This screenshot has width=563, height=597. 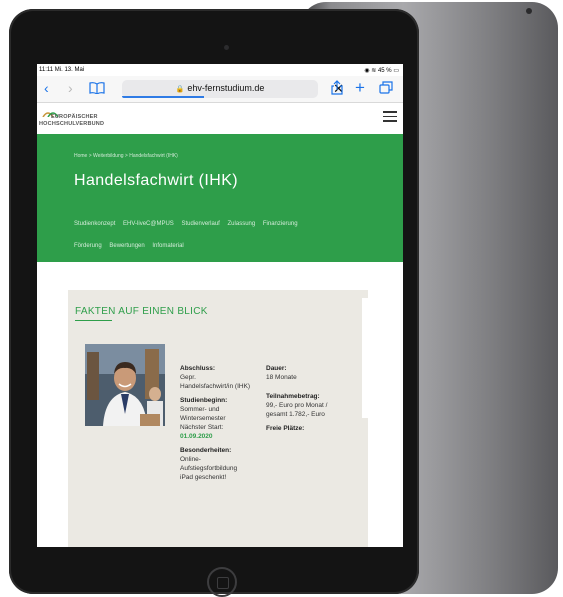 I want to click on naechster-start-value: 01.09.2020, so click(x=196, y=436).